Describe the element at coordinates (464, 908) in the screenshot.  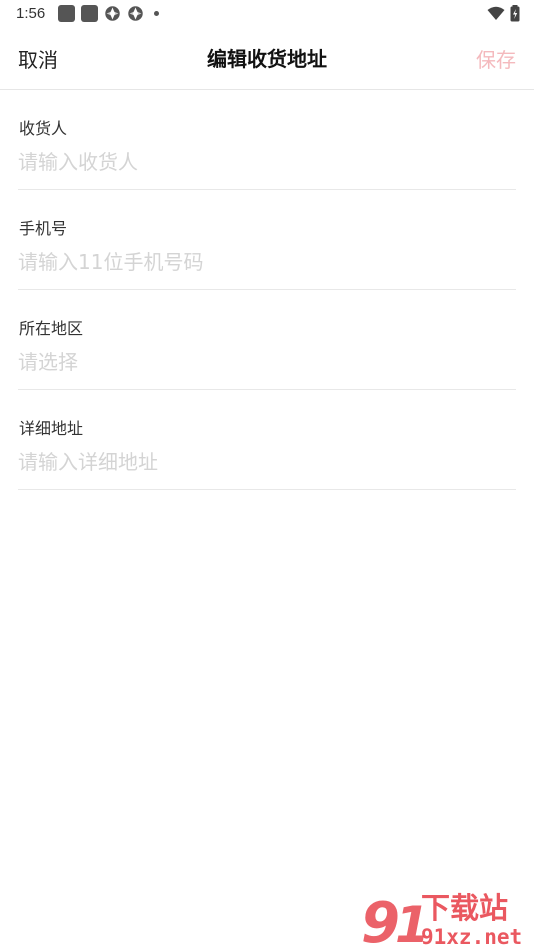
I see `watermark-brand: 下载站` at that location.